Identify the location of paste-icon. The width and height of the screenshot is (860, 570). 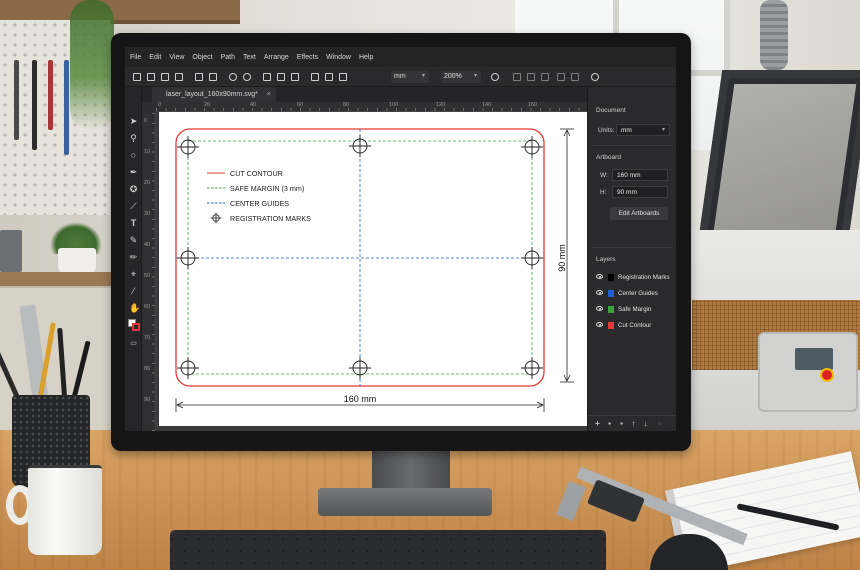
(295, 77).